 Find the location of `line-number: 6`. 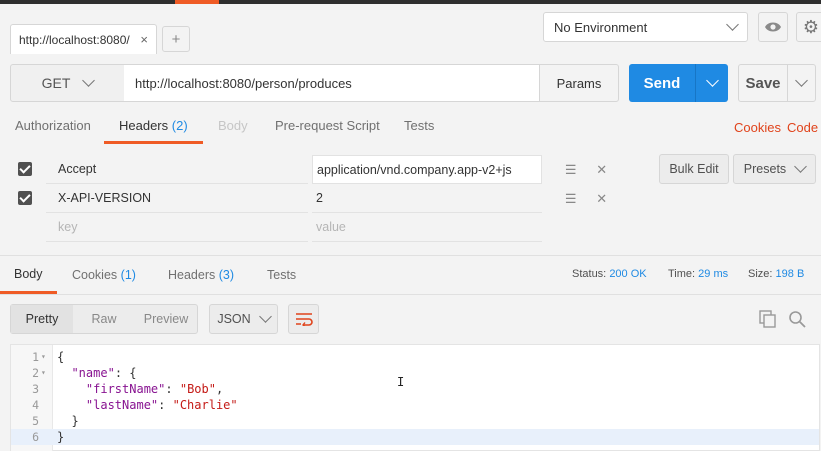

line-number: 6 is located at coordinates (35, 437).